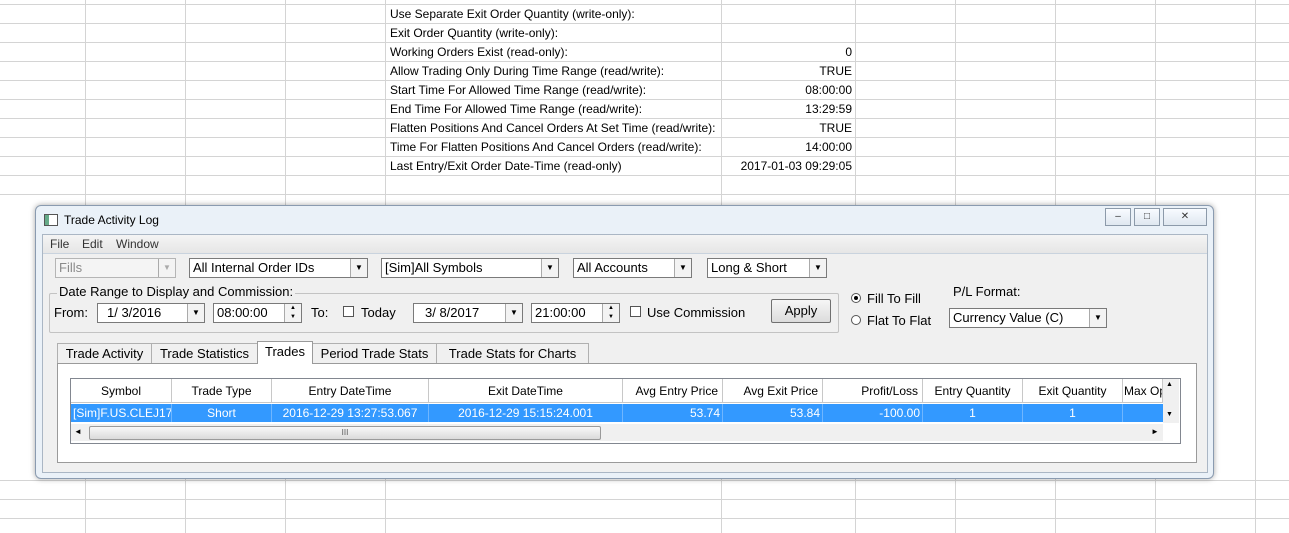 This screenshot has width=1289, height=533. Describe the element at coordinates (873, 391) in the screenshot. I see `column-header-profit-loss: Profit/Loss` at that location.